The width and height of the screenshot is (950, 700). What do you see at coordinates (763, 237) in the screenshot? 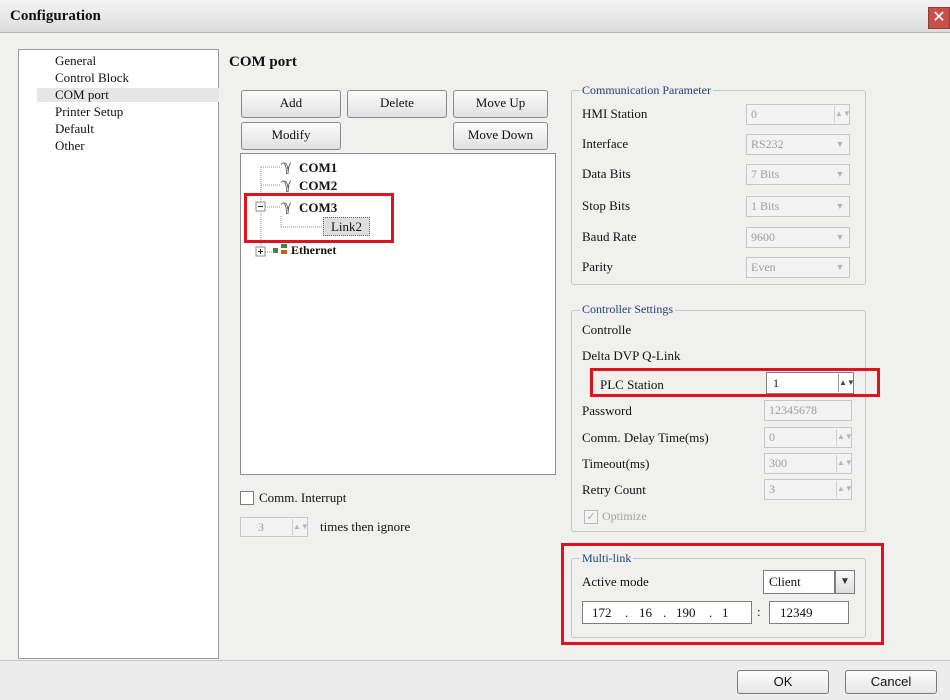
I see `baud-rate-value: 9600` at bounding box center [763, 237].